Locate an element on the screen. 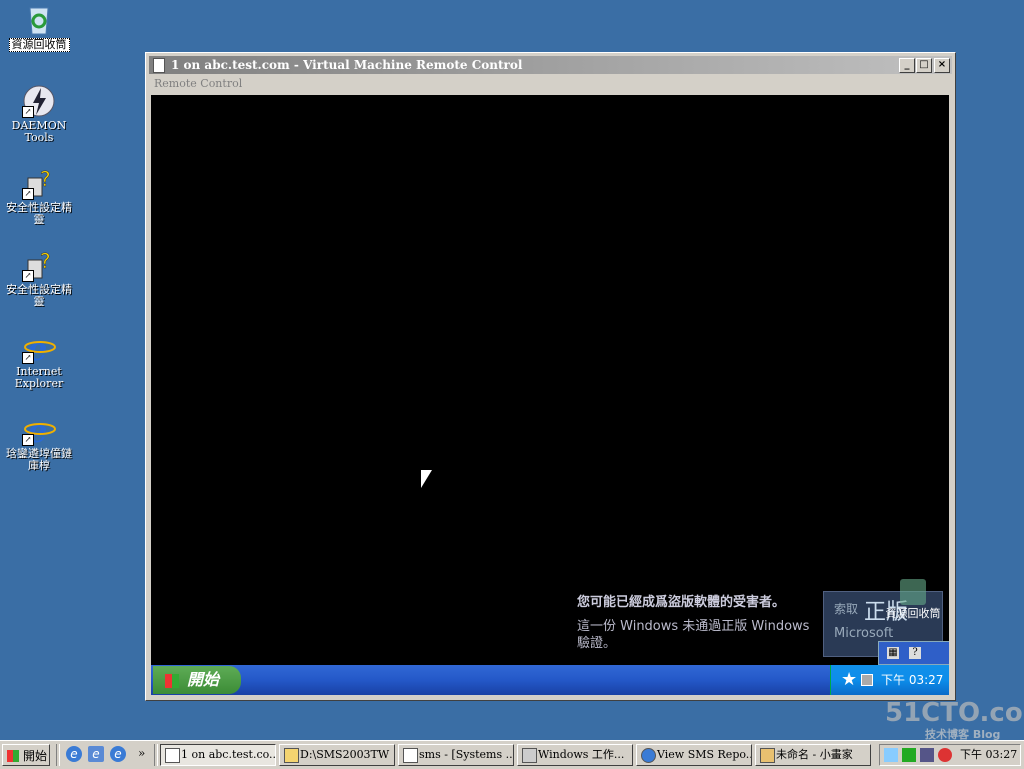  task-paint: 未命名 - 小畫家 is located at coordinates (813, 755).